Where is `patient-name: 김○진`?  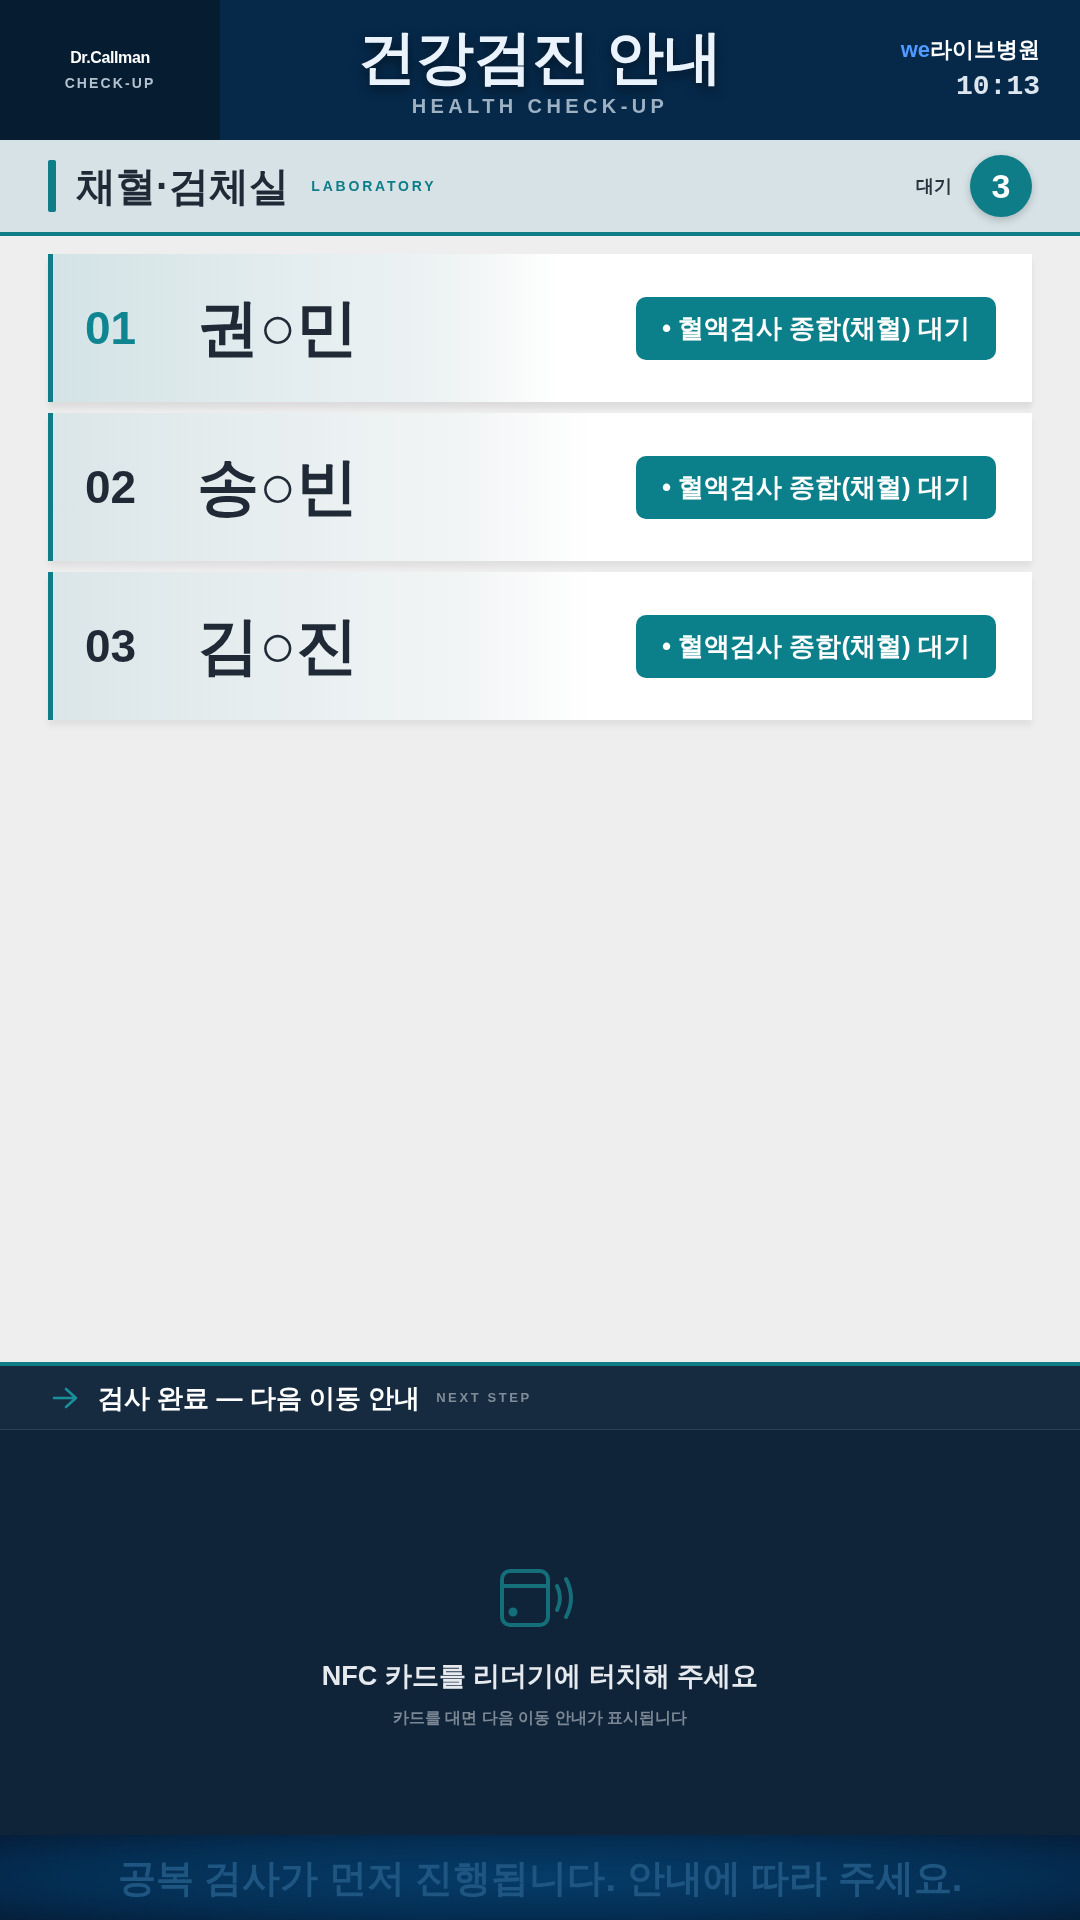
patient-name: 김○진 is located at coordinates (278, 646).